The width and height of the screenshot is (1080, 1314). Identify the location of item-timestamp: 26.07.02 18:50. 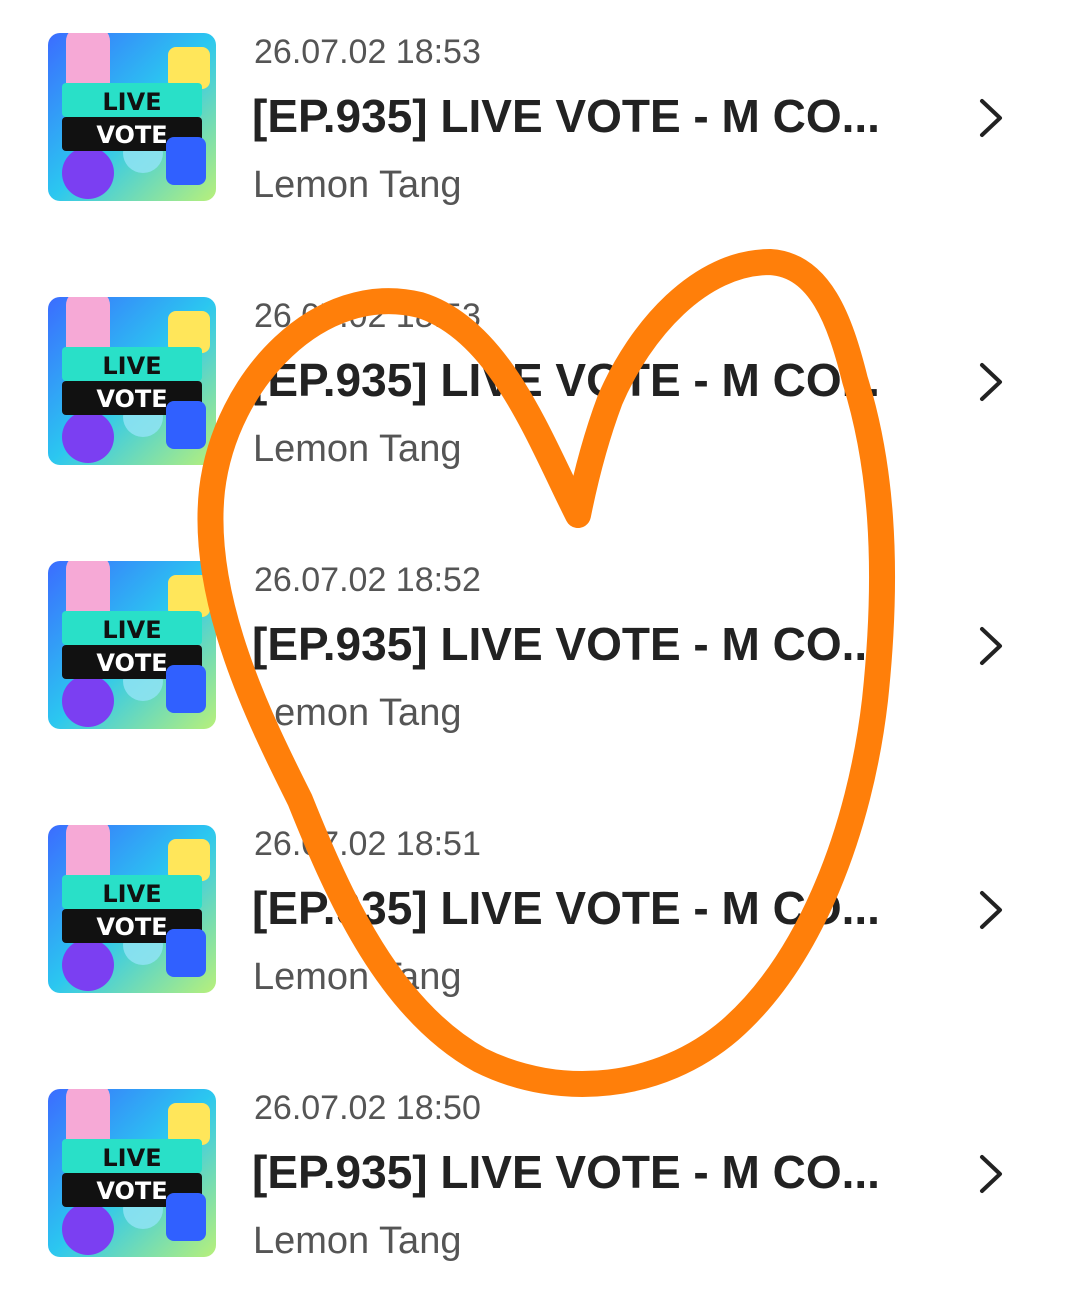
(367, 1108).